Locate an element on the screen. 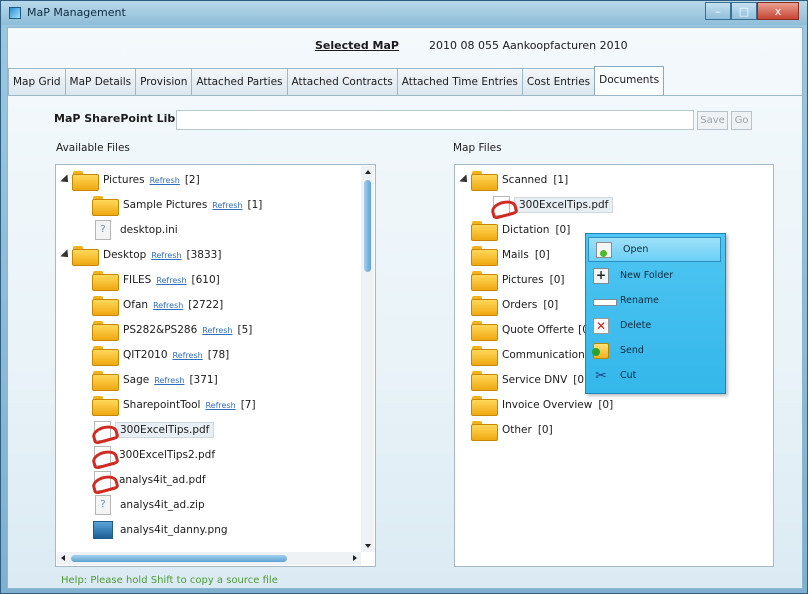 This screenshot has width=808, height=594. tree-item-folder: Ofan Refresh [2722] is located at coordinates (157, 305).